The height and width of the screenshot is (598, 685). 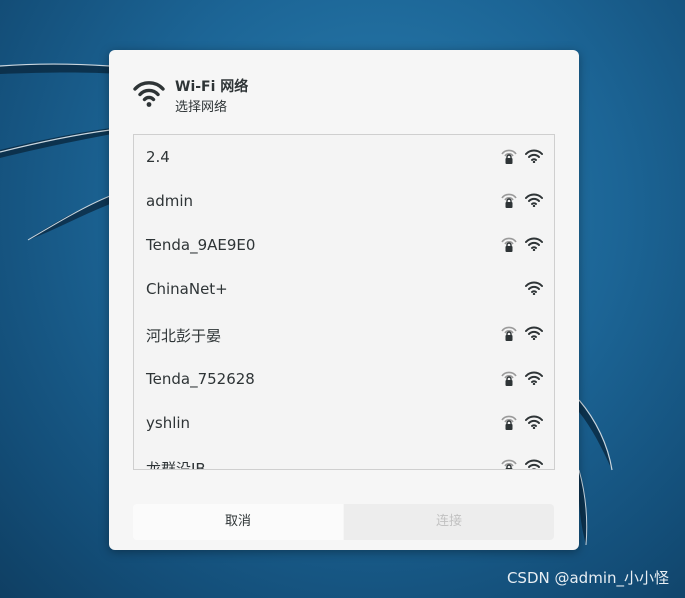 I want to click on network-name: yshlin, so click(x=168, y=423).